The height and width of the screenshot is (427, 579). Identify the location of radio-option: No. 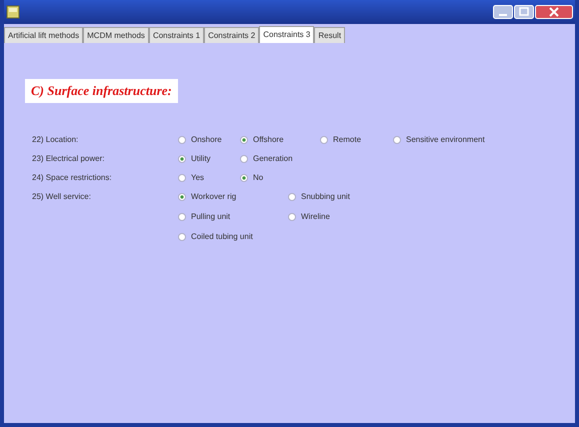
(280, 177).